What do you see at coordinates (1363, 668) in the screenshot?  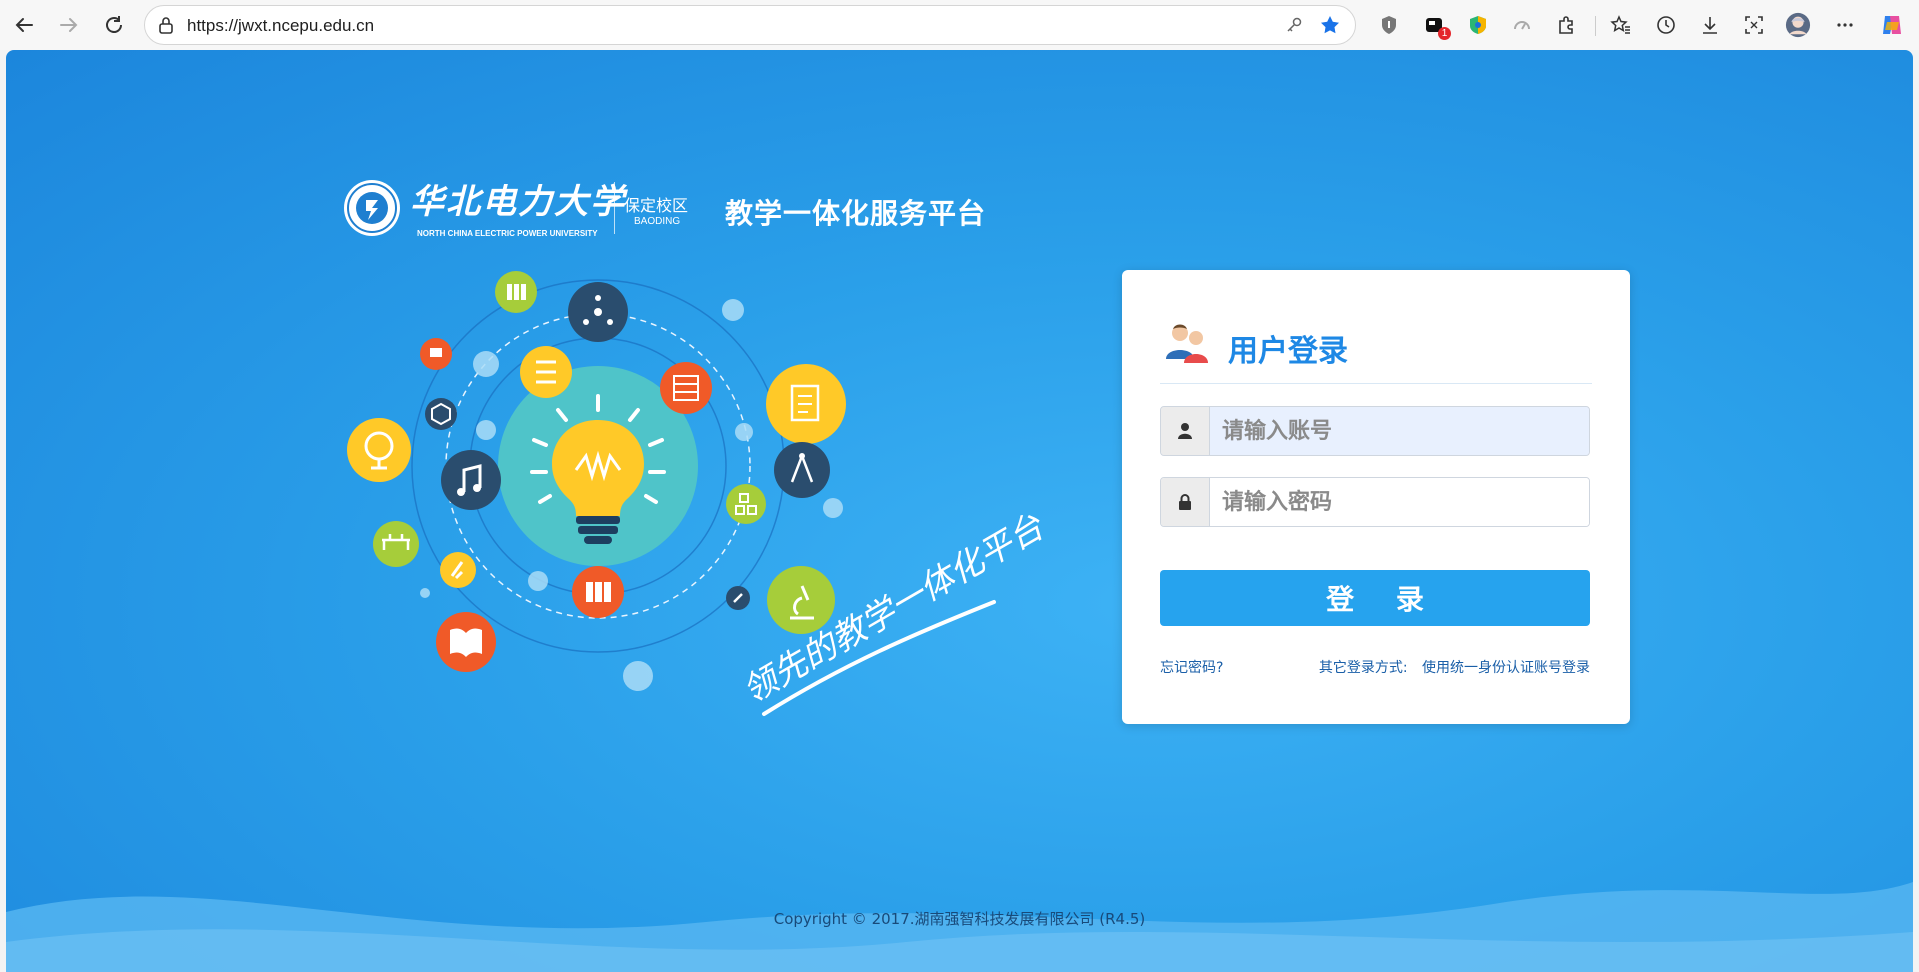 I see `other-login-label: 其它登录方式:` at bounding box center [1363, 668].